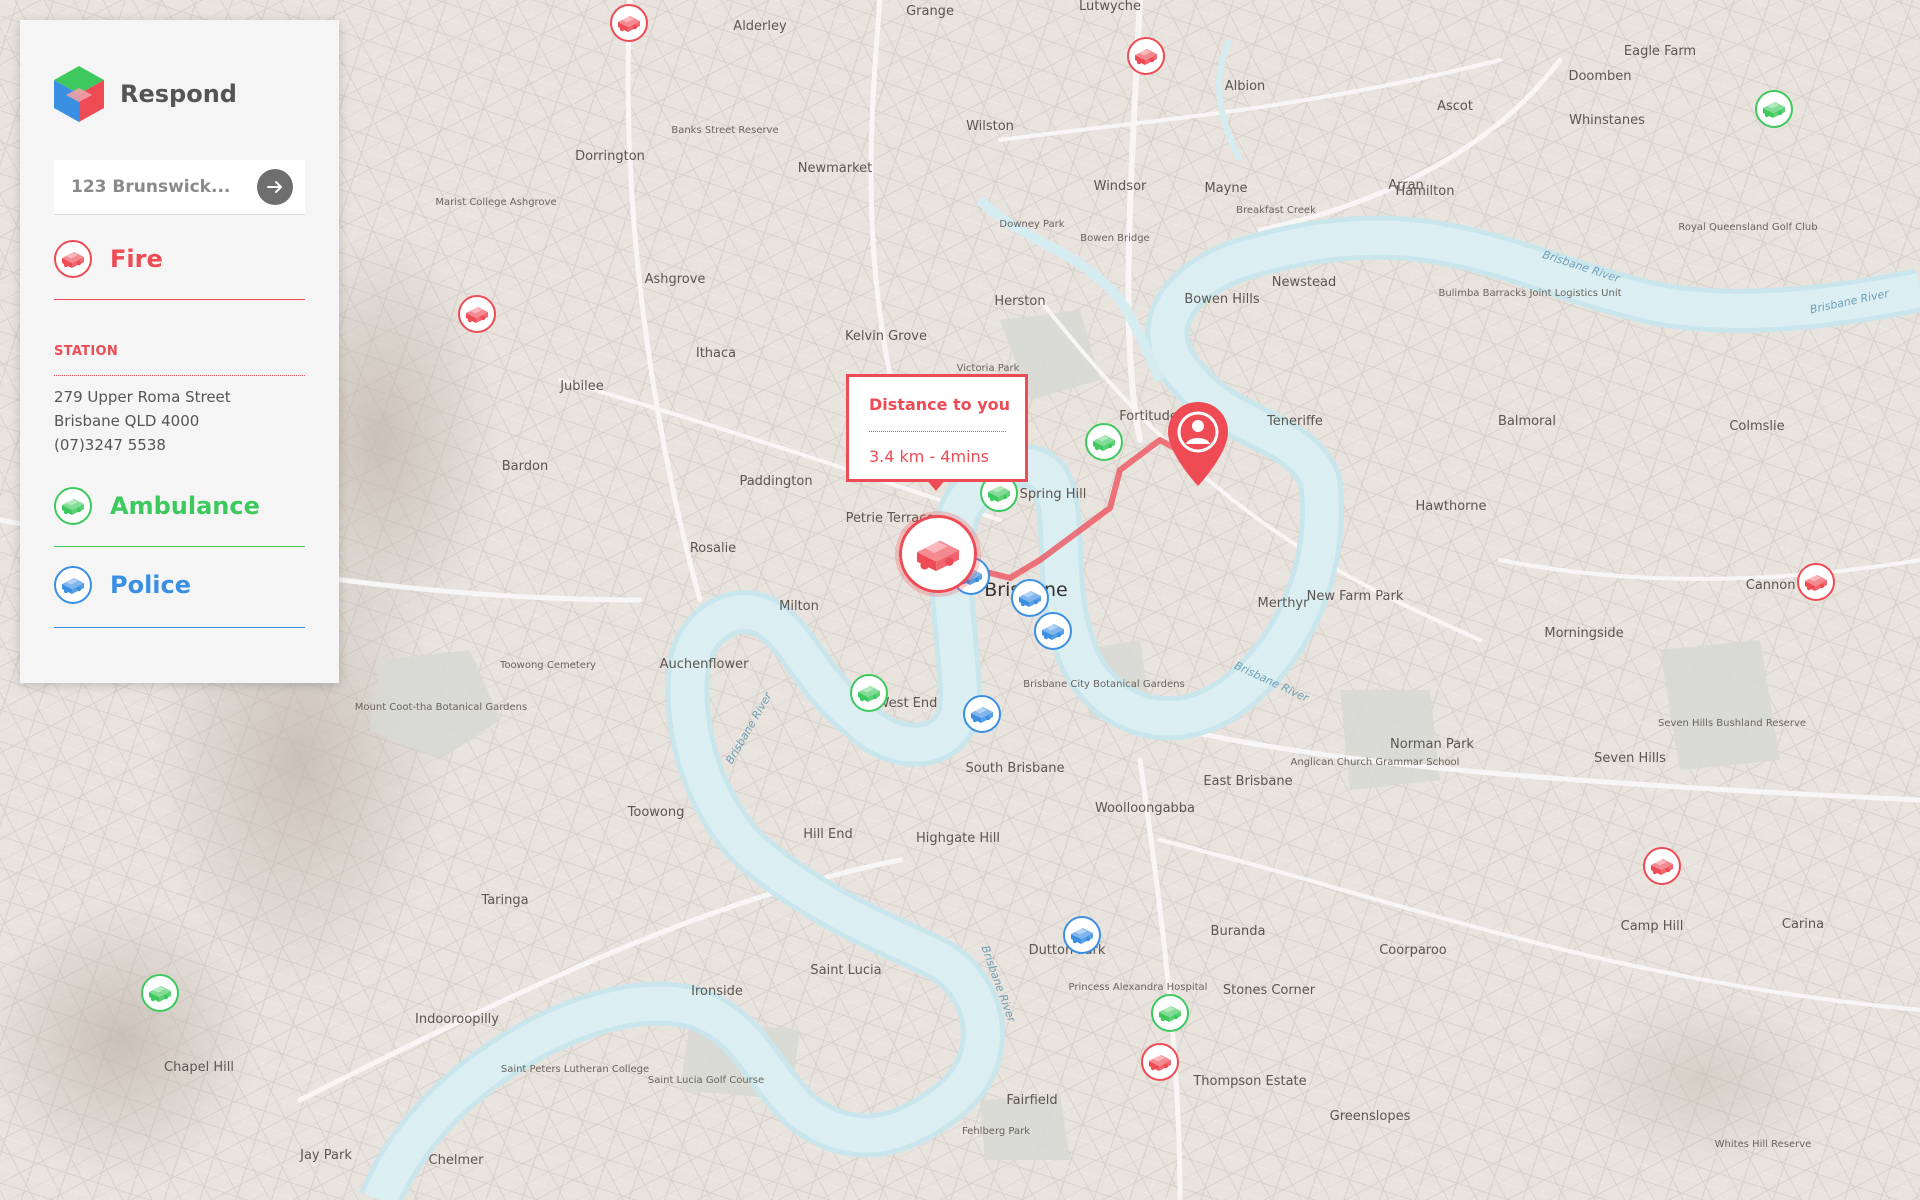  I want to click on place-label: Chelmer, so click(457, 1160).